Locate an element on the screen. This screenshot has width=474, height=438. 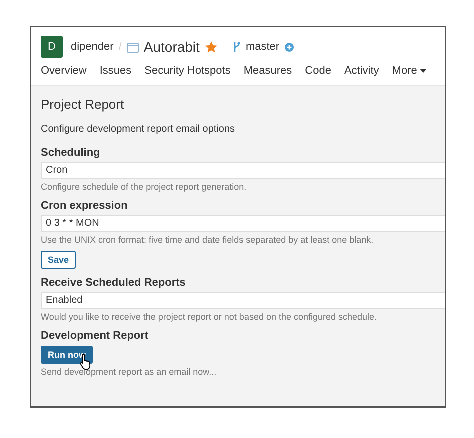
field-label: Development Report is located at coordinates (95, 336).